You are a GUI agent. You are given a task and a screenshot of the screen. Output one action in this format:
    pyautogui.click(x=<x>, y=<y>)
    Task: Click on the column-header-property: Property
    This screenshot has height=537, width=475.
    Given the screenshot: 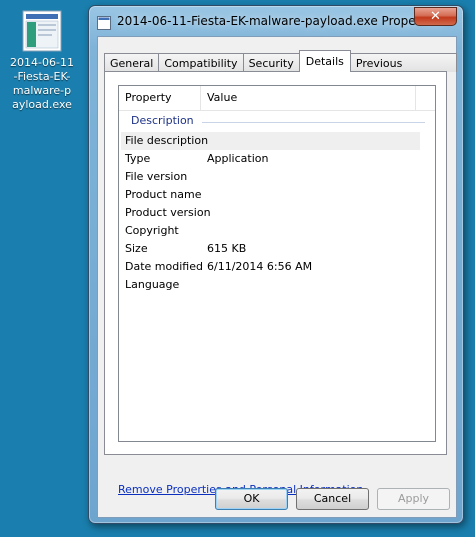 What is the action you would take?
    pyautogui.click(x=160, y=98)
    